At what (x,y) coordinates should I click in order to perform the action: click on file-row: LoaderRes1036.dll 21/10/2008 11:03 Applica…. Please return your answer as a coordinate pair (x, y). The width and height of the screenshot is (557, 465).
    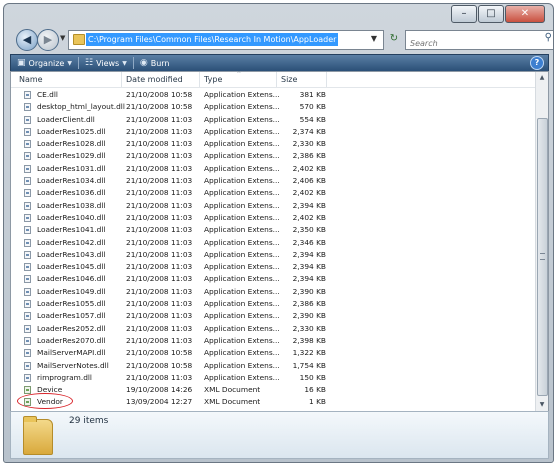
    Looking at the image, I should click on (273, 193).